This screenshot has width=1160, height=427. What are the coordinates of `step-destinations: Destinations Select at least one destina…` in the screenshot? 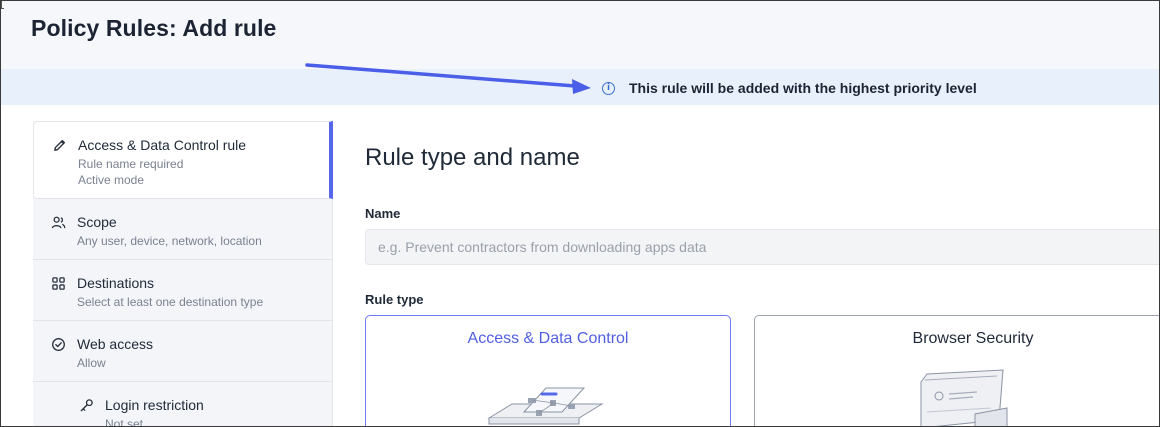 It's located at (183, 290).